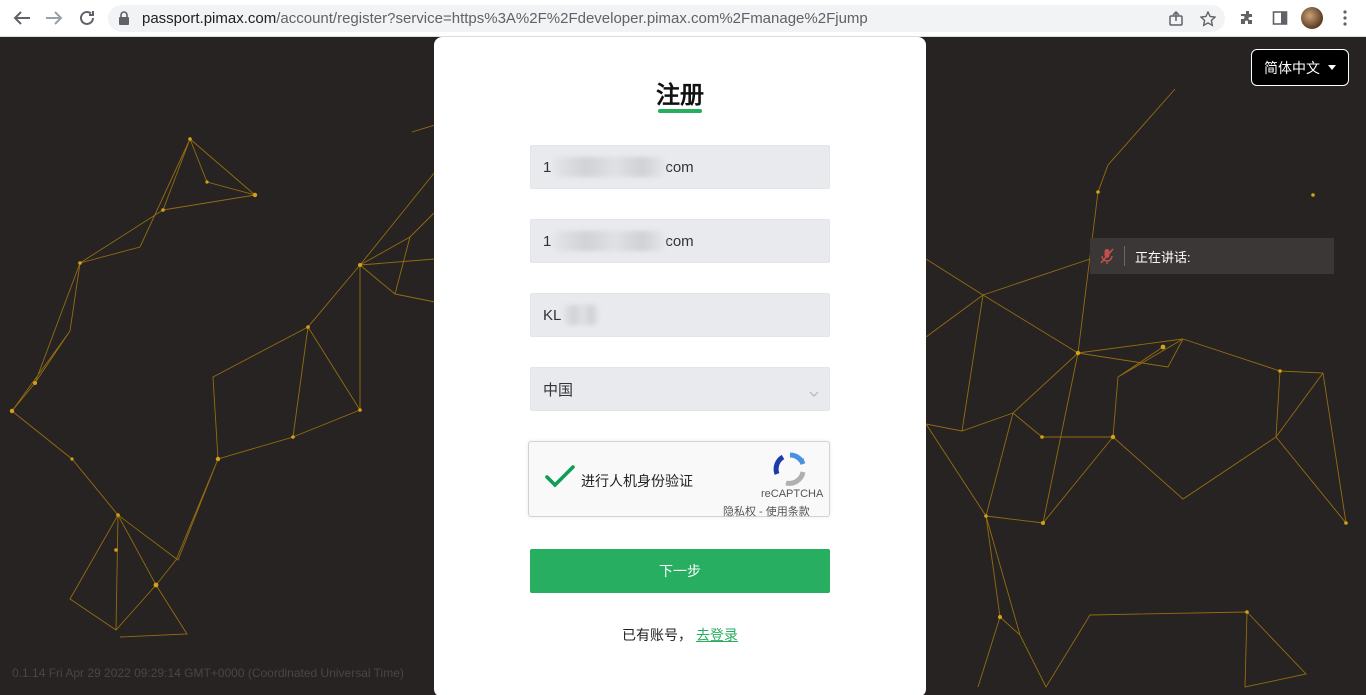 The image size is (1366, 695). I want to click on checkmark-icon, so click(560, 478).